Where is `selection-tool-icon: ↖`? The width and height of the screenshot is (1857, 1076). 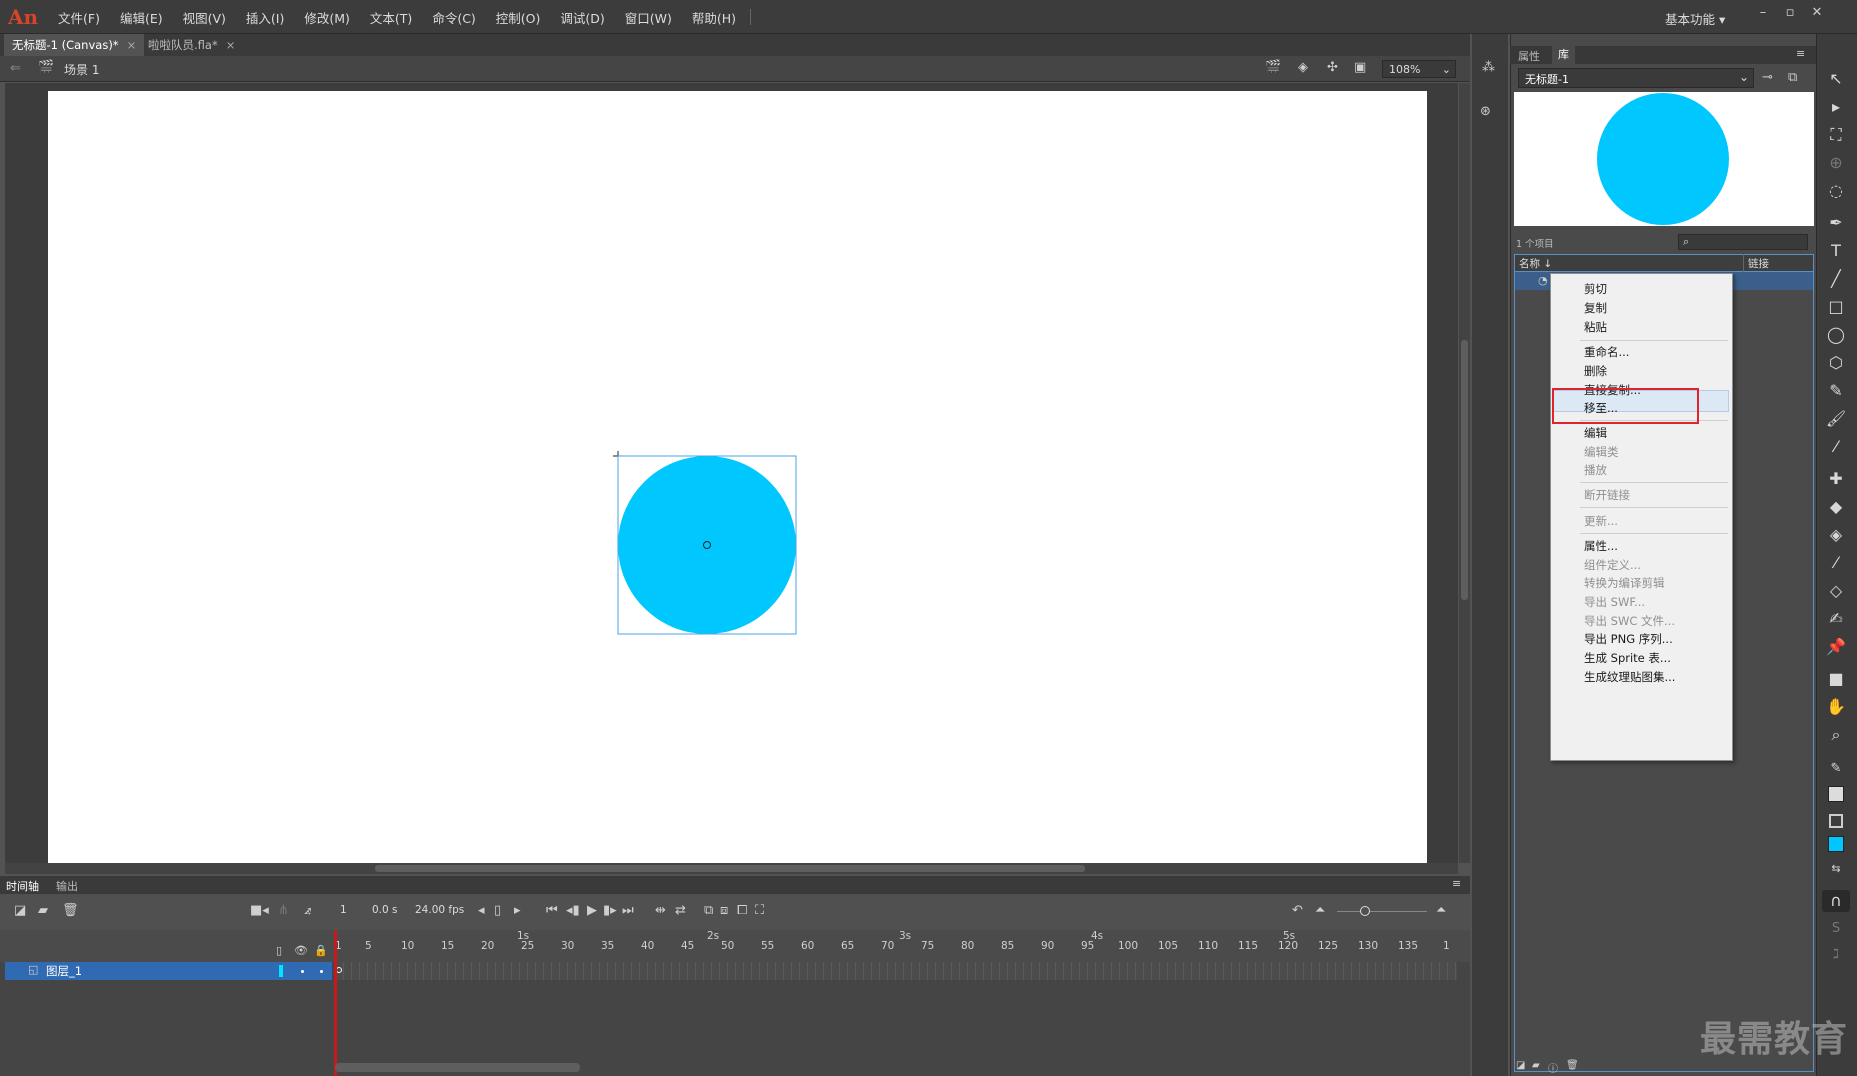 selection-tool-icon: ↖ is located at coordinates (1836, 79).